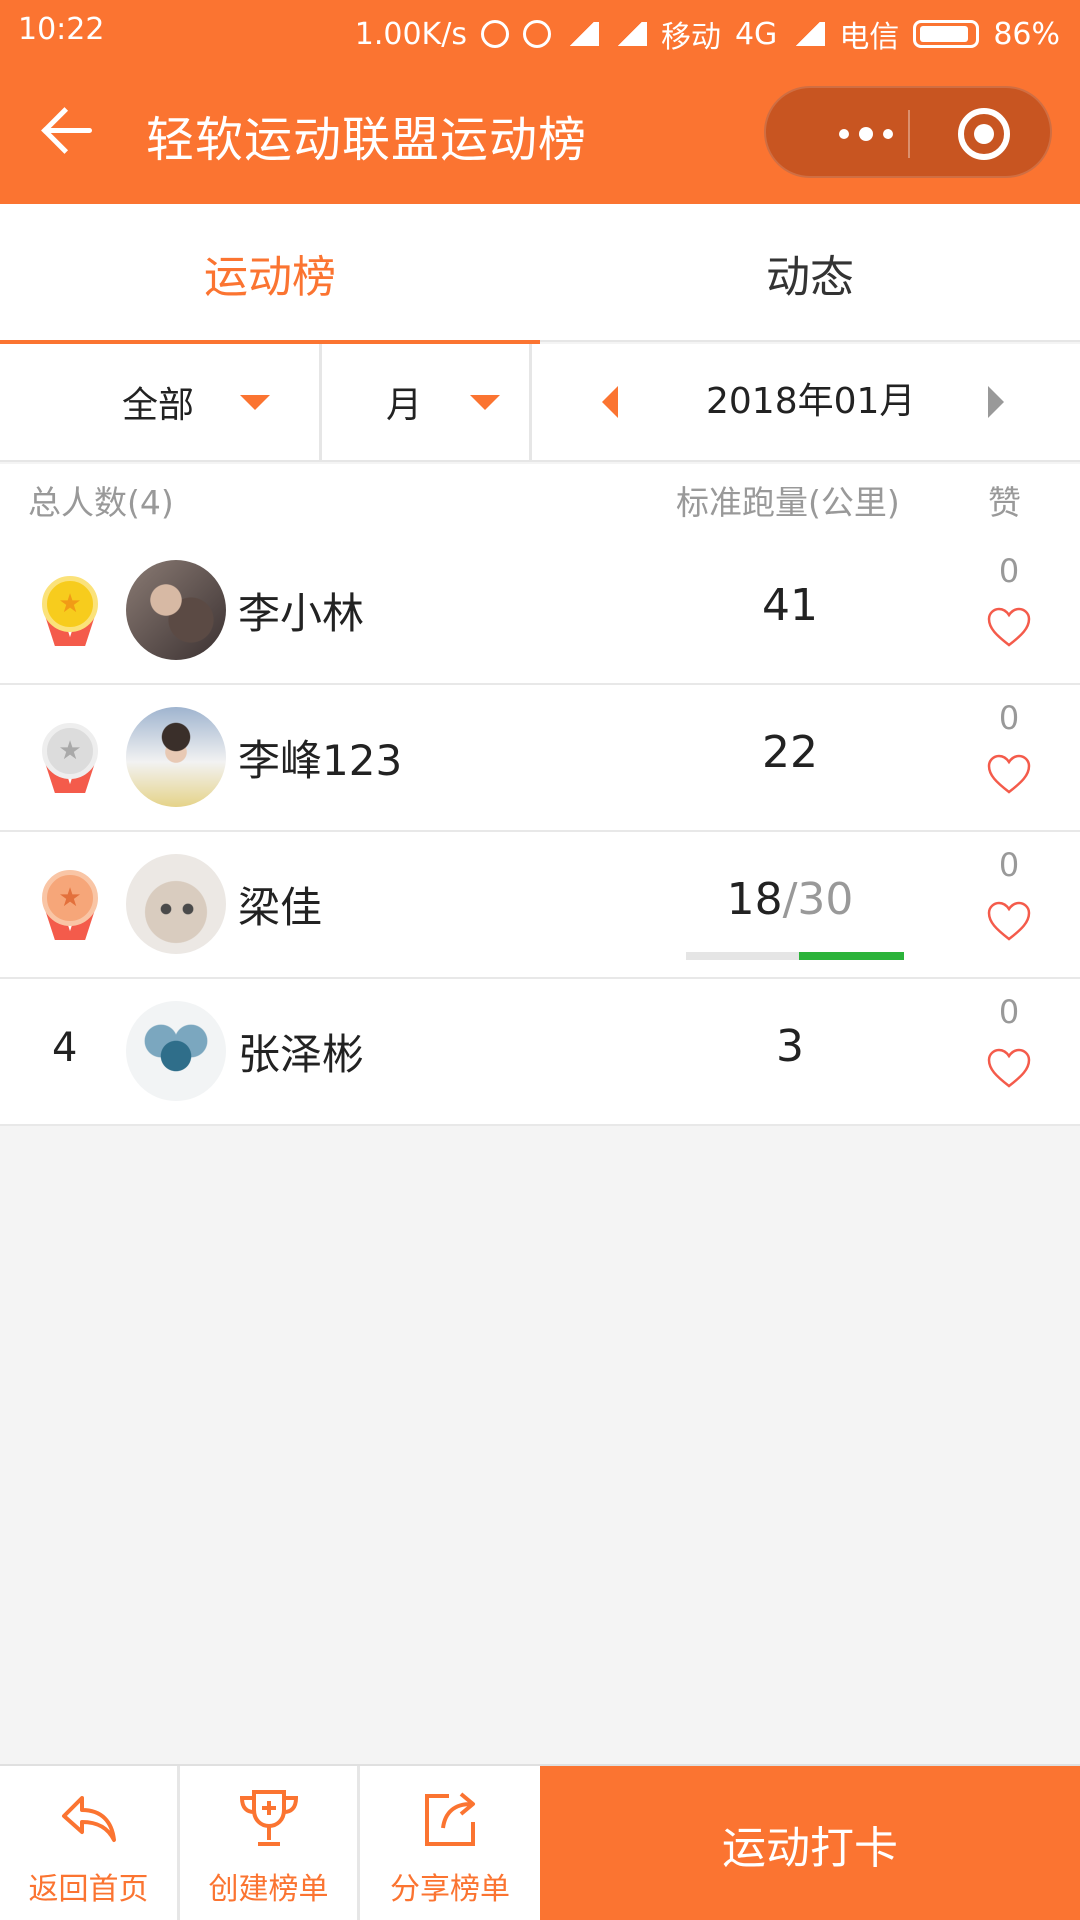  I want to click on tab-bar: 运动榜 动态, so click(540, 274).